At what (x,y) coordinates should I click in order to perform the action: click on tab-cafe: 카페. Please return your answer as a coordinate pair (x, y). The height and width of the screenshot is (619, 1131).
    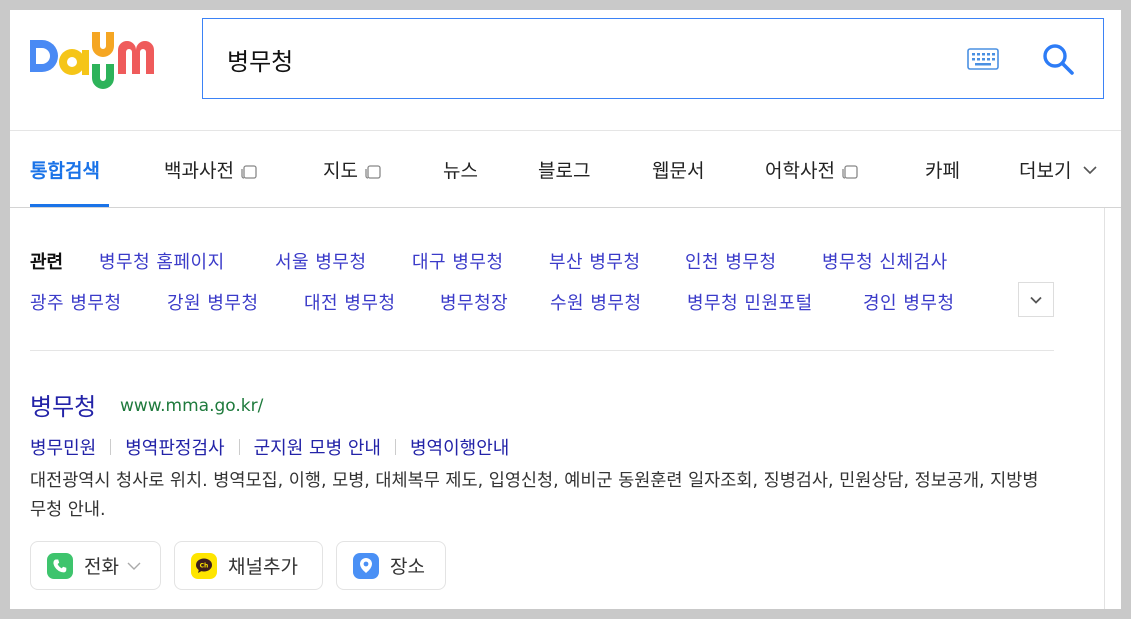
    Looking at the image, I should click on (942, 169).